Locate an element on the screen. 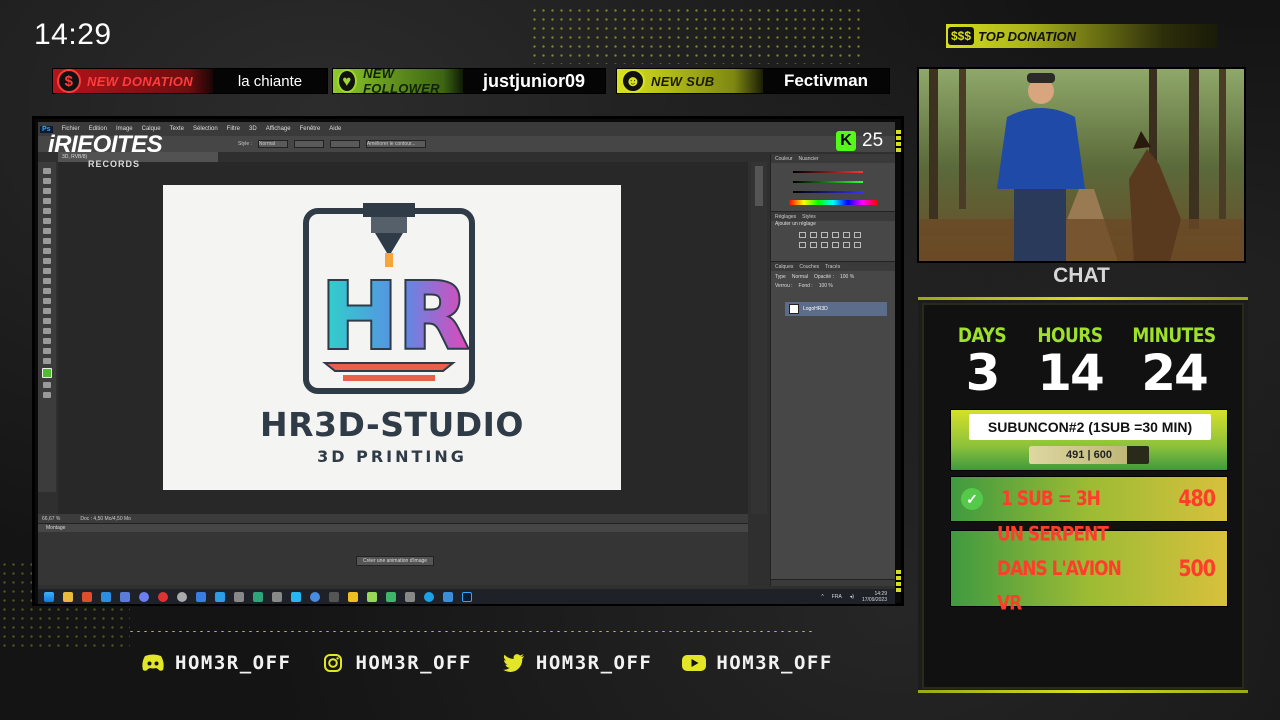 The image size is (1280, 720). color-slider-r is located at coordinates (828, 172).